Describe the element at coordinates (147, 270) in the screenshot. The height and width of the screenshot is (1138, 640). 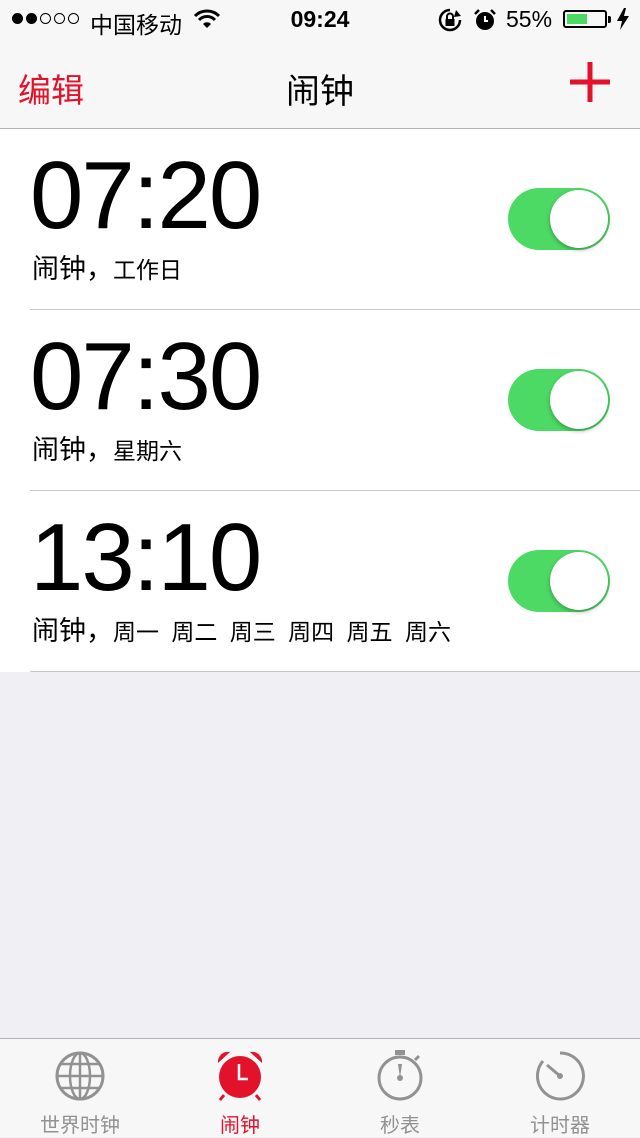
I see `alarm-repeat: 工作日` at that location.